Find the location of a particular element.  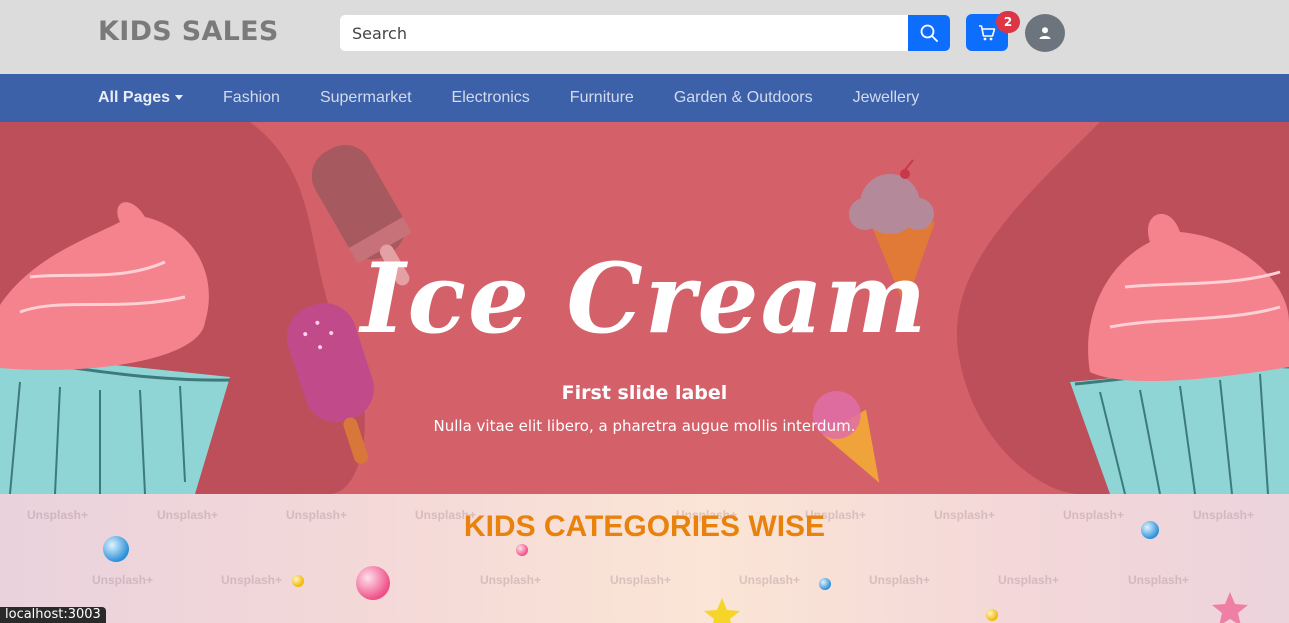

search-button is located at coordinates (929, 33).